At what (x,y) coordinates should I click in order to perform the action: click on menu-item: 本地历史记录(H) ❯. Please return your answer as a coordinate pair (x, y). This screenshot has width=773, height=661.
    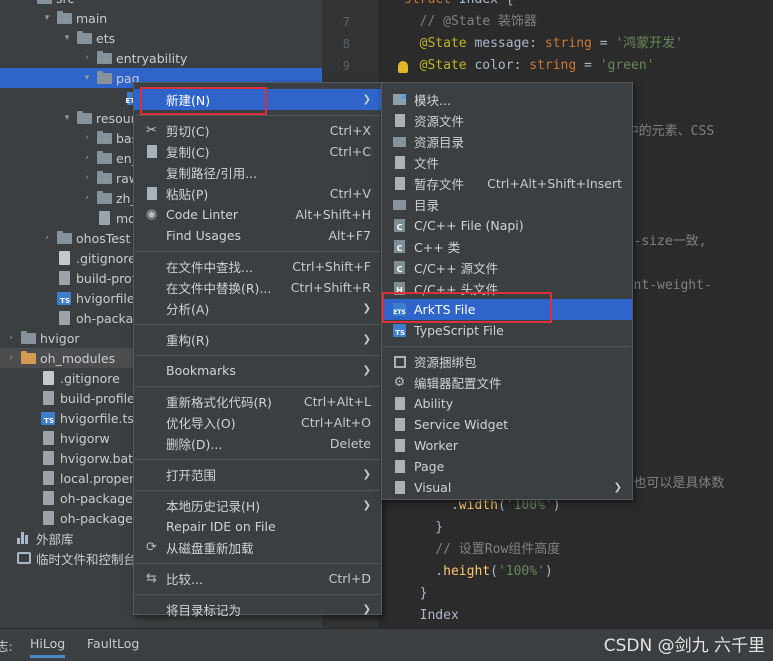
    Looking at the image, I should click on (257, 505).